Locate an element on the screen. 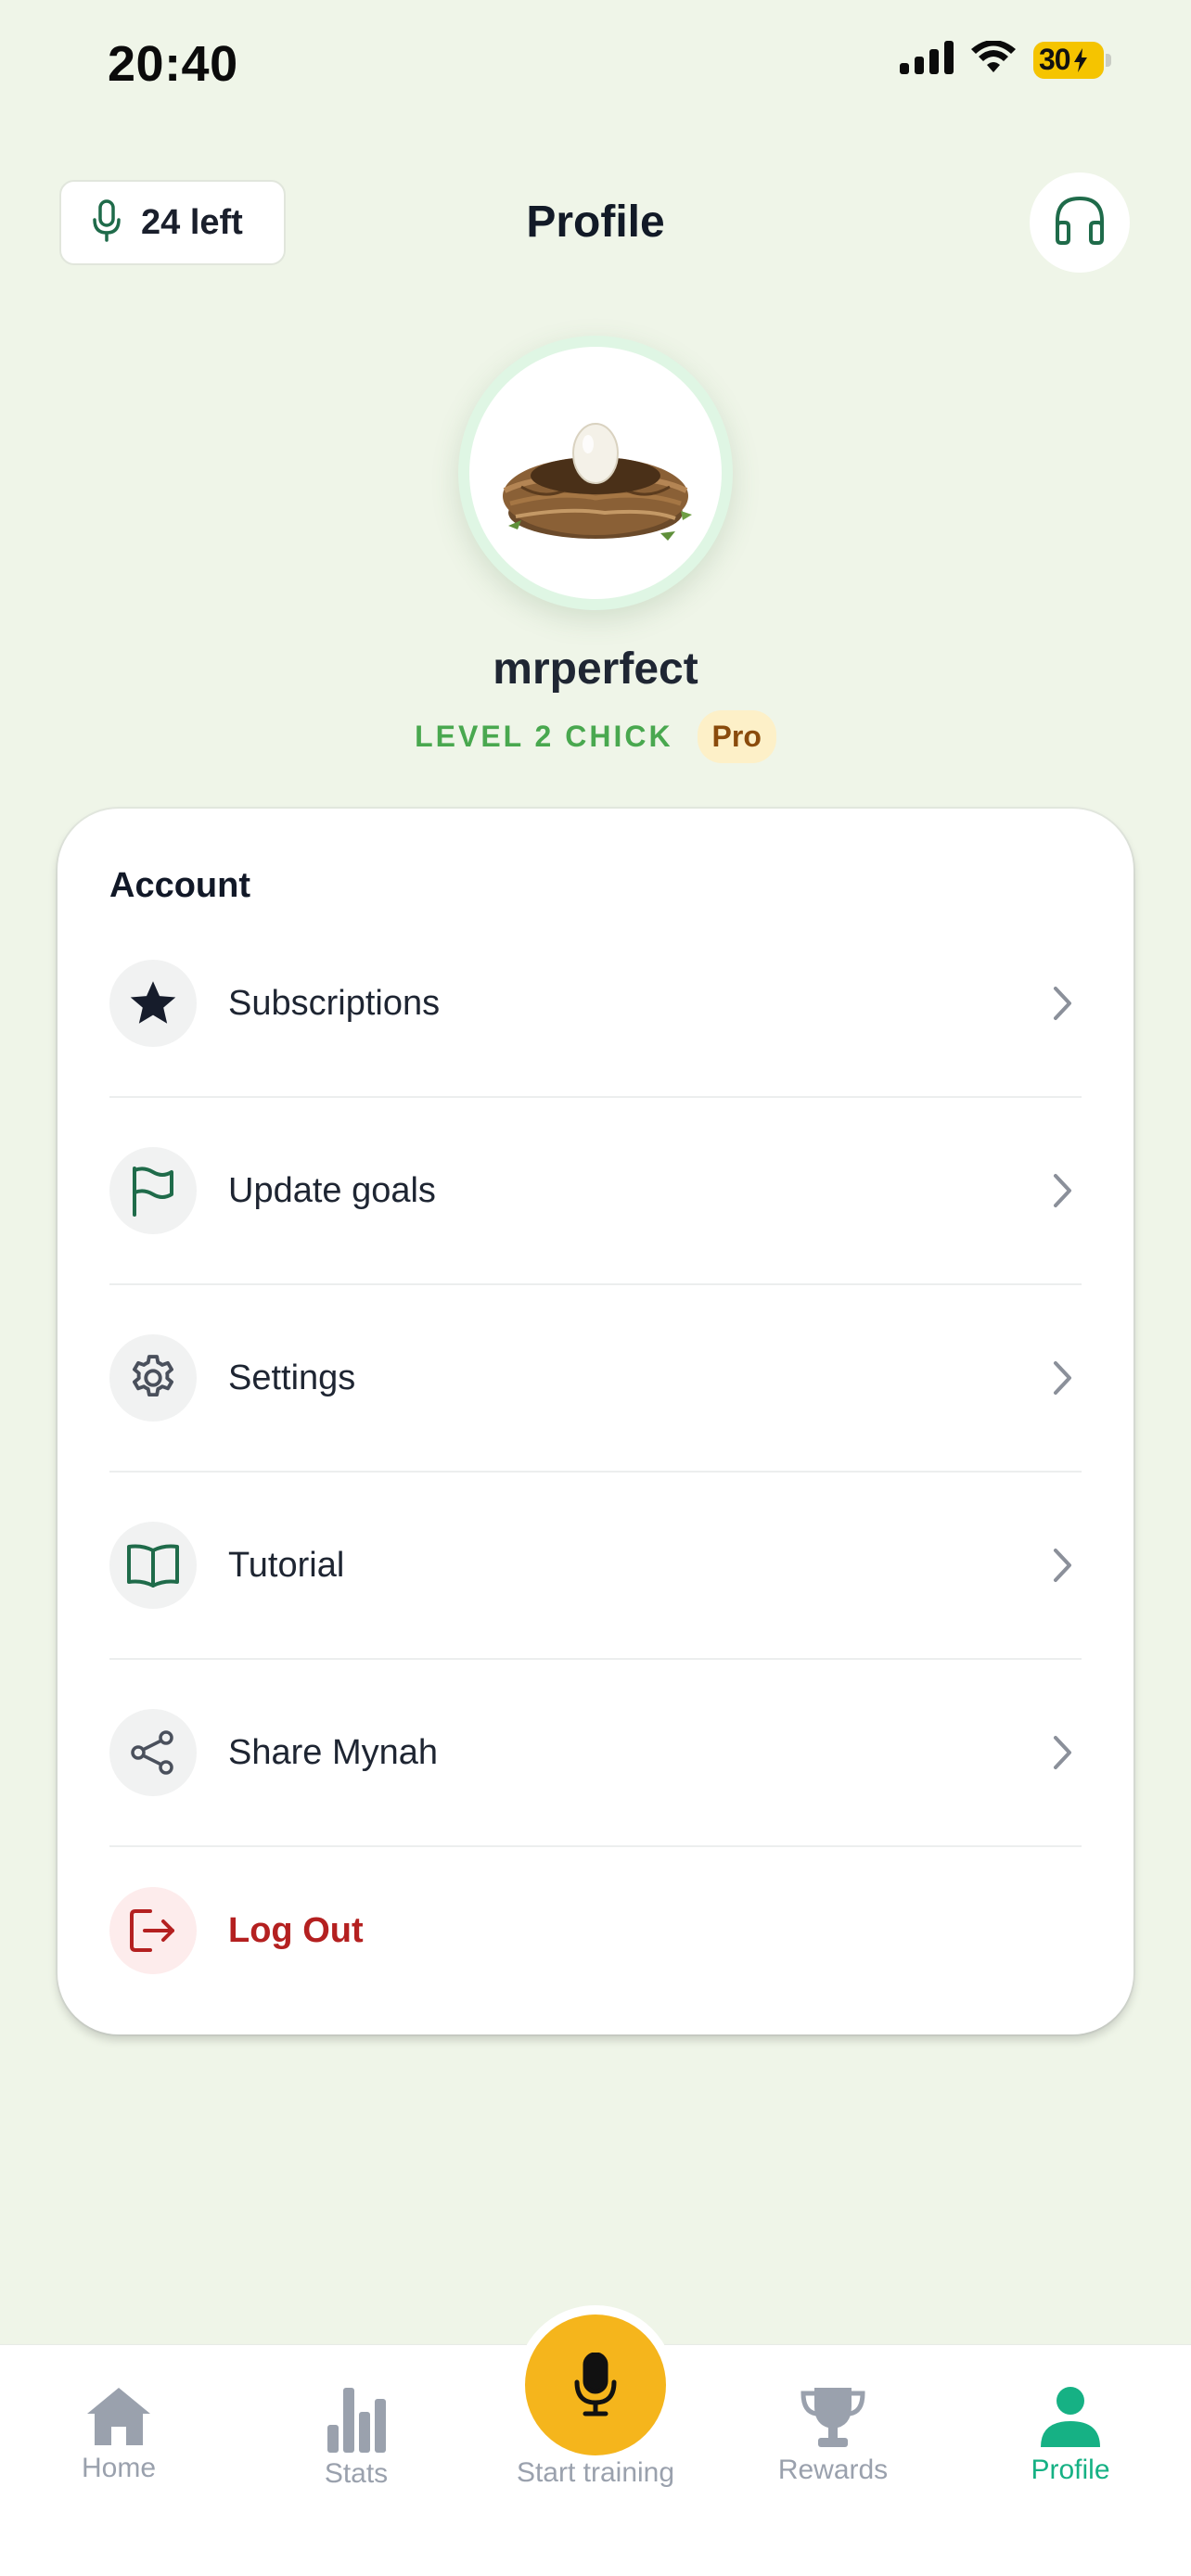 Image resolution: width=1191 pixels, height=2576 pixels. tab-profile: Profile is located at coordinates (1070, 2436).